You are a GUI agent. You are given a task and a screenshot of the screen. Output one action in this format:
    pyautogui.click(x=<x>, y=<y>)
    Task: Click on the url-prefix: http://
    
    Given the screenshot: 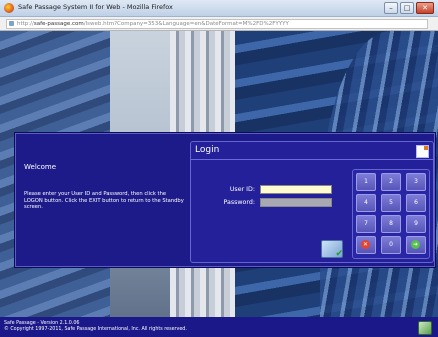 What is the action you would take?
    pyautogui.click(x=25, y=24)
    